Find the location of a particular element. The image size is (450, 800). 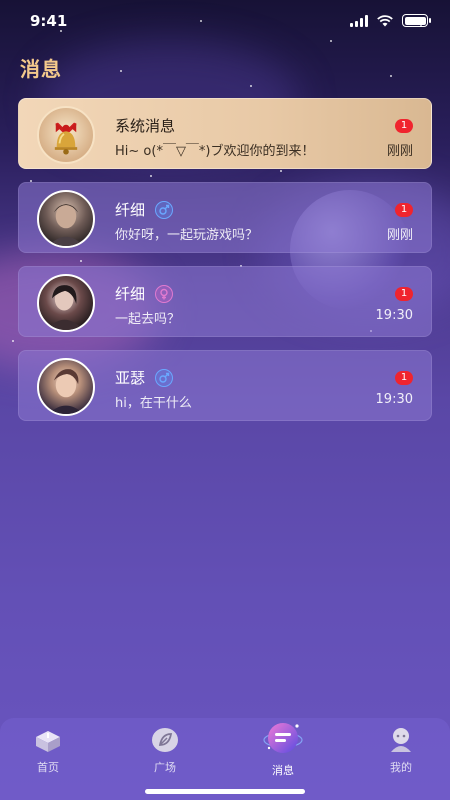

plaza-leaf-icon is located at coordinates (165, 740).